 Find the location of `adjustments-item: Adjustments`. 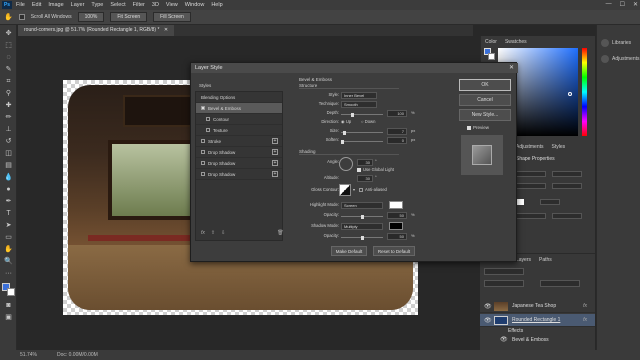

adjustments-item: Adjustments is located at coordinates (620, 59).